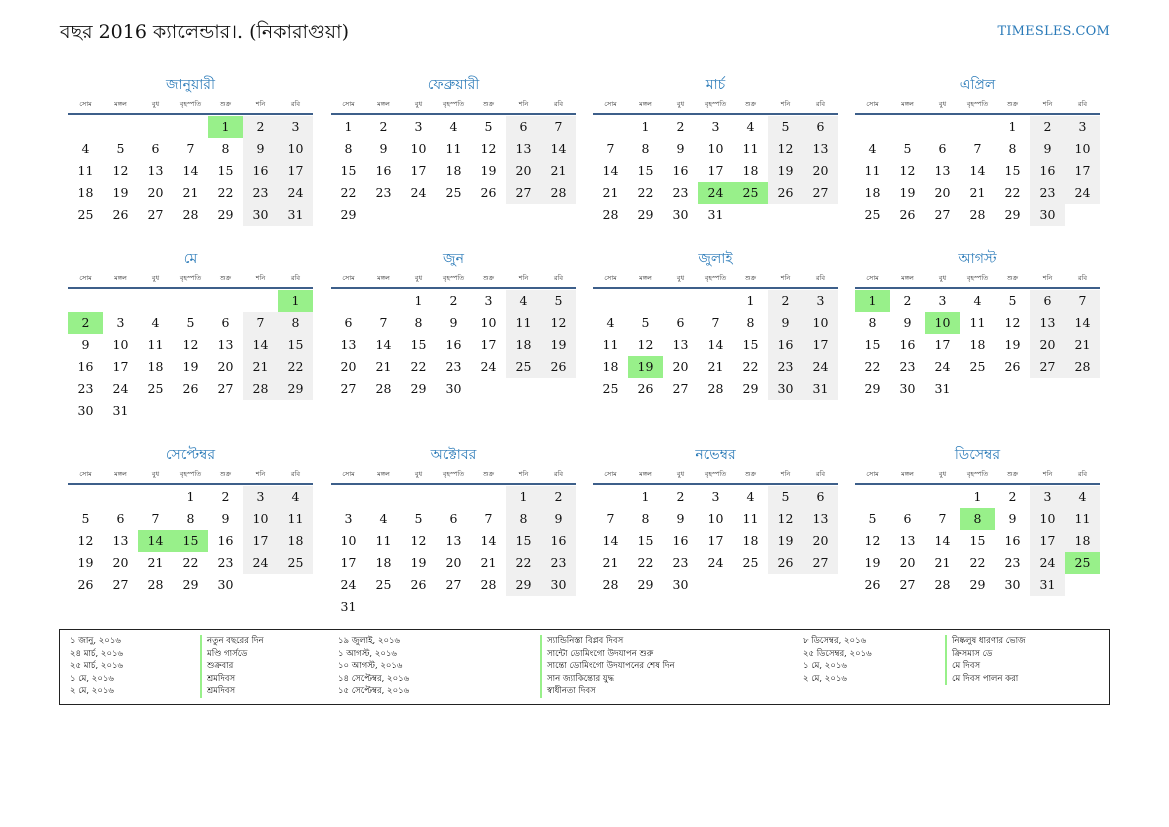  What do you see at coordinates (715, 259) in the screenshot?
I see `month-name: জুলাই` at bounding box center [715, 259].